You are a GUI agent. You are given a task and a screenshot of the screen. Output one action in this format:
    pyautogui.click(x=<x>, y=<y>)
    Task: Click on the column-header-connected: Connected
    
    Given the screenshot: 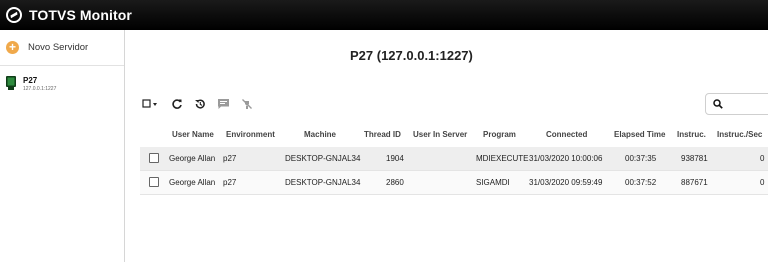 What is the action you would take?
    pyautogui.click(x=566, y=135)
    